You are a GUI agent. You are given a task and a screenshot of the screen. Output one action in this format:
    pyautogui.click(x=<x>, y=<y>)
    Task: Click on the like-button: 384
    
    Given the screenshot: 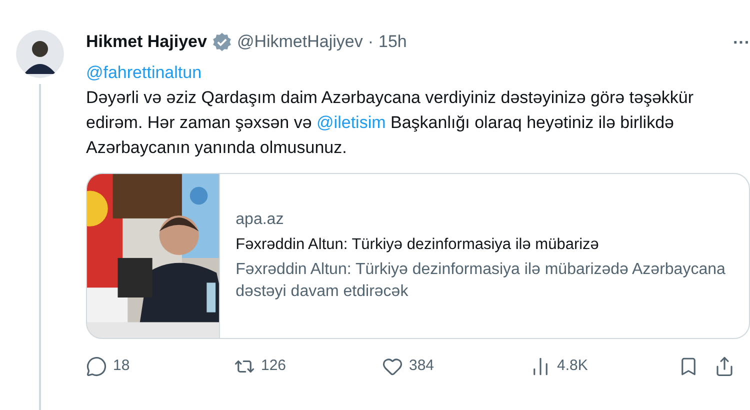 What is the action you would take?
    pyautogui.click(x=456, y=366)
    